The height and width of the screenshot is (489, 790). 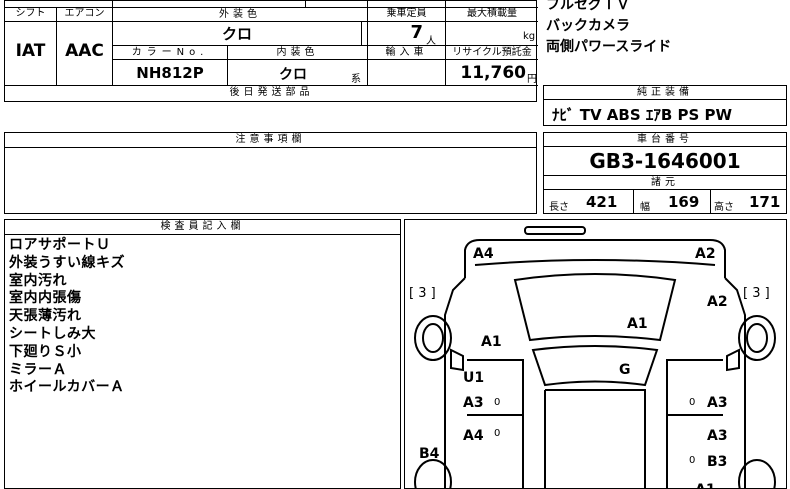 What do you see at coordinates (270, 140) in the screenshot?
I see `caution-label: 注意事項欄` at bounding box center [270, 140].